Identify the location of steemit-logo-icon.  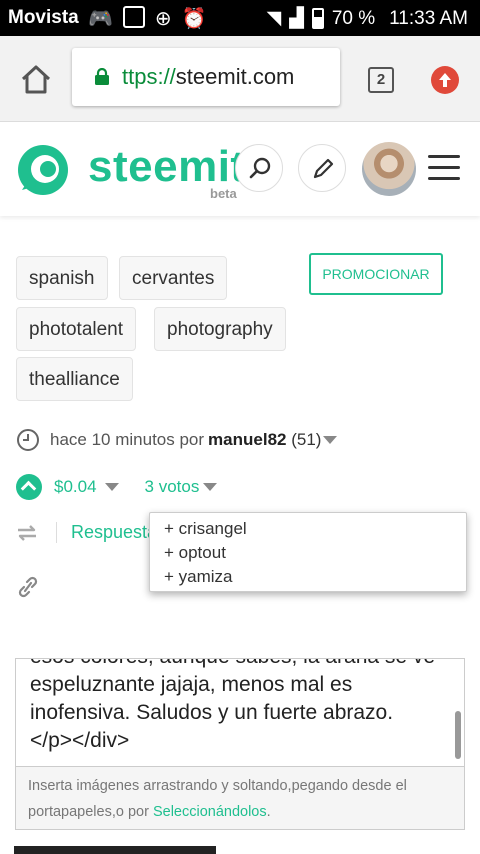
(43, 170).